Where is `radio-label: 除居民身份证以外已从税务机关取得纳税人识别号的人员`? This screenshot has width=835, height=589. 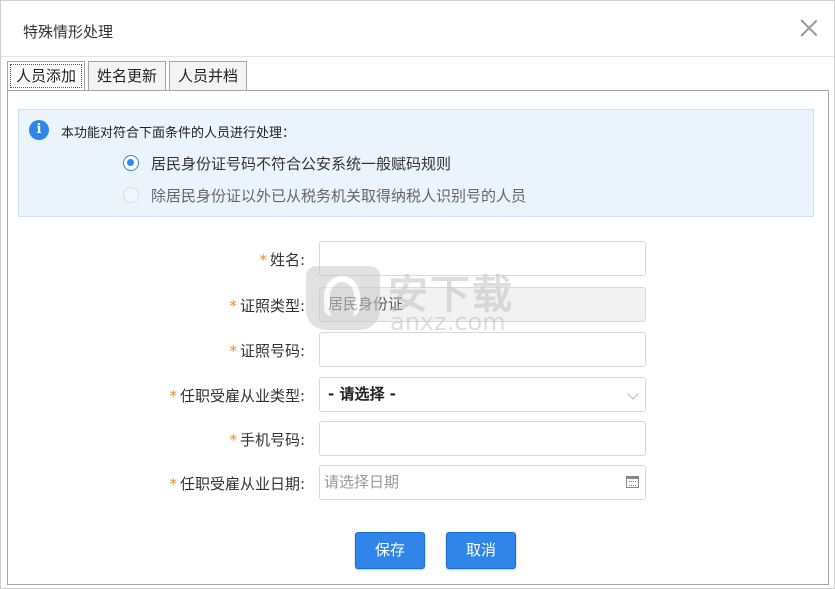
radio-label: 除居民身份证以外已从税务机关取得纳税人识别号的人员 is located at coordinates (339, 195).